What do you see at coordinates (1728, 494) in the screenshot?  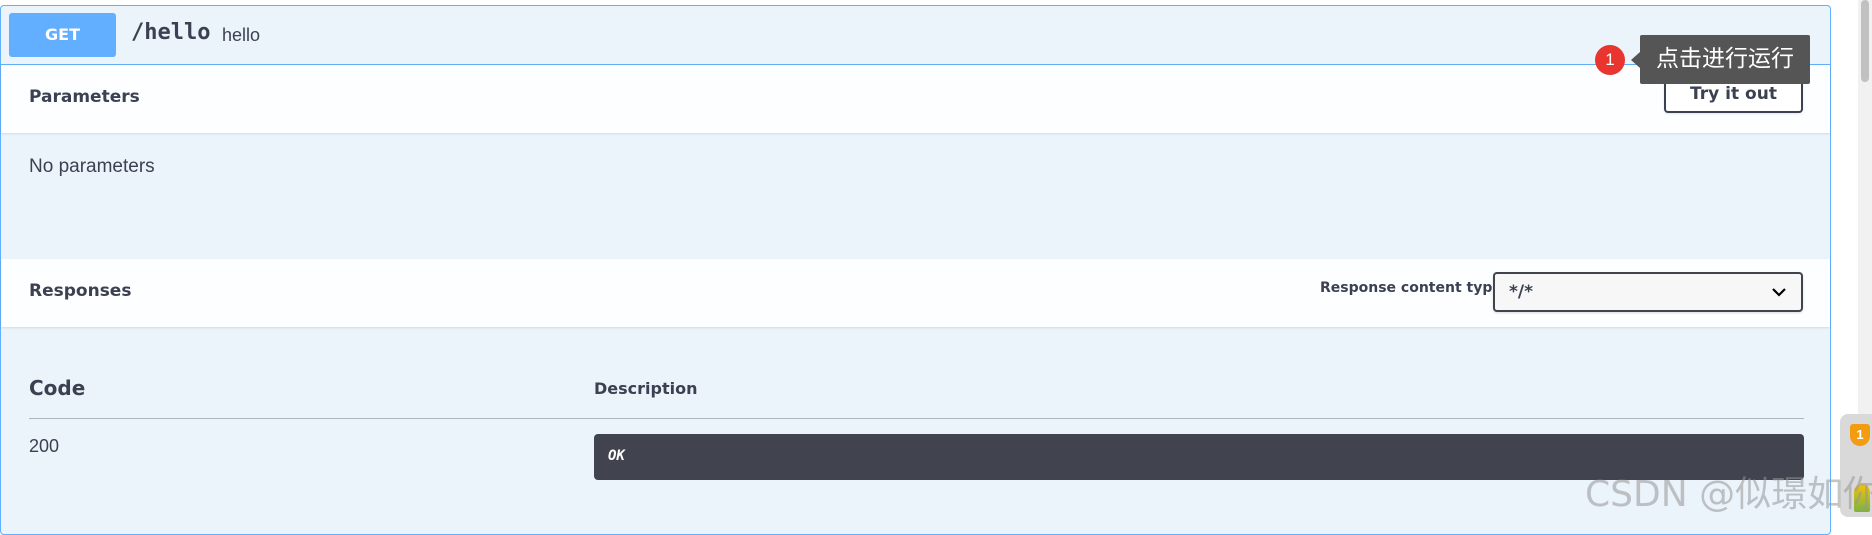 I see `watermark: CSDN @似璟如你` at bounding box center [1728, 494].